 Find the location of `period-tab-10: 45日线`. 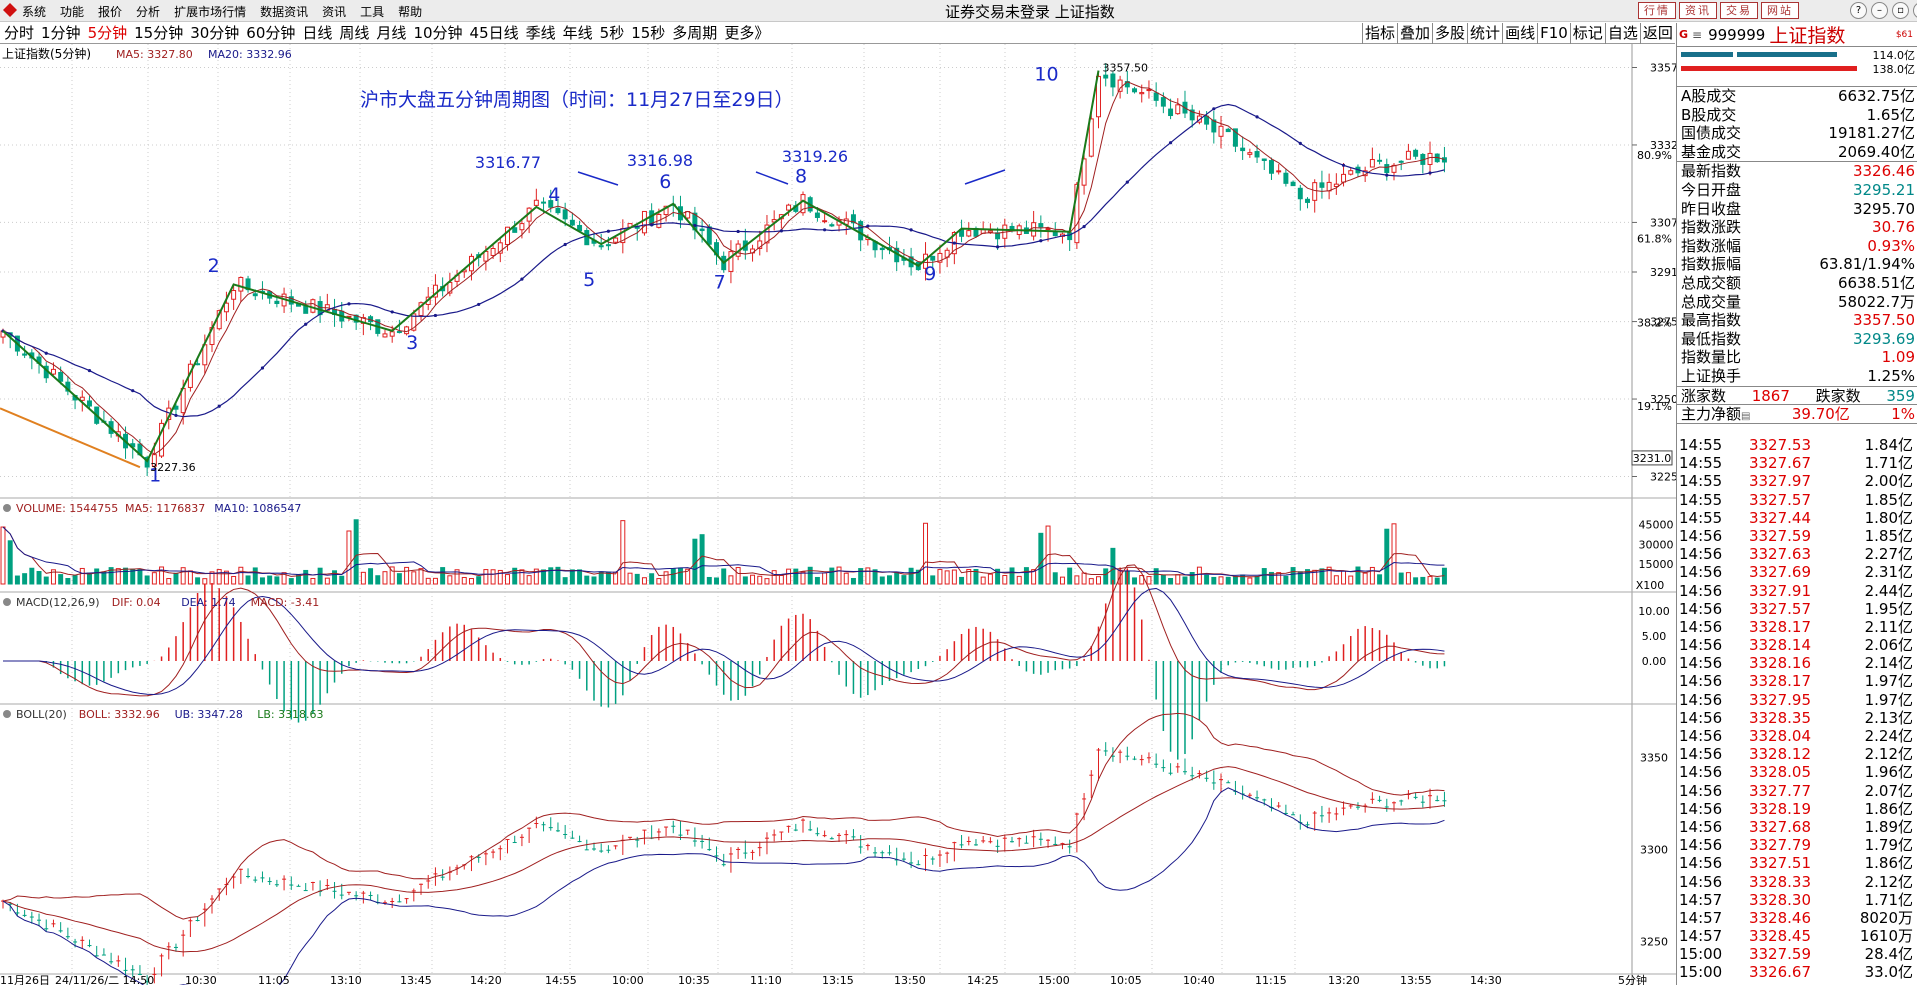

period-tab-10: 45日线 is located at coordinates (494, 33).